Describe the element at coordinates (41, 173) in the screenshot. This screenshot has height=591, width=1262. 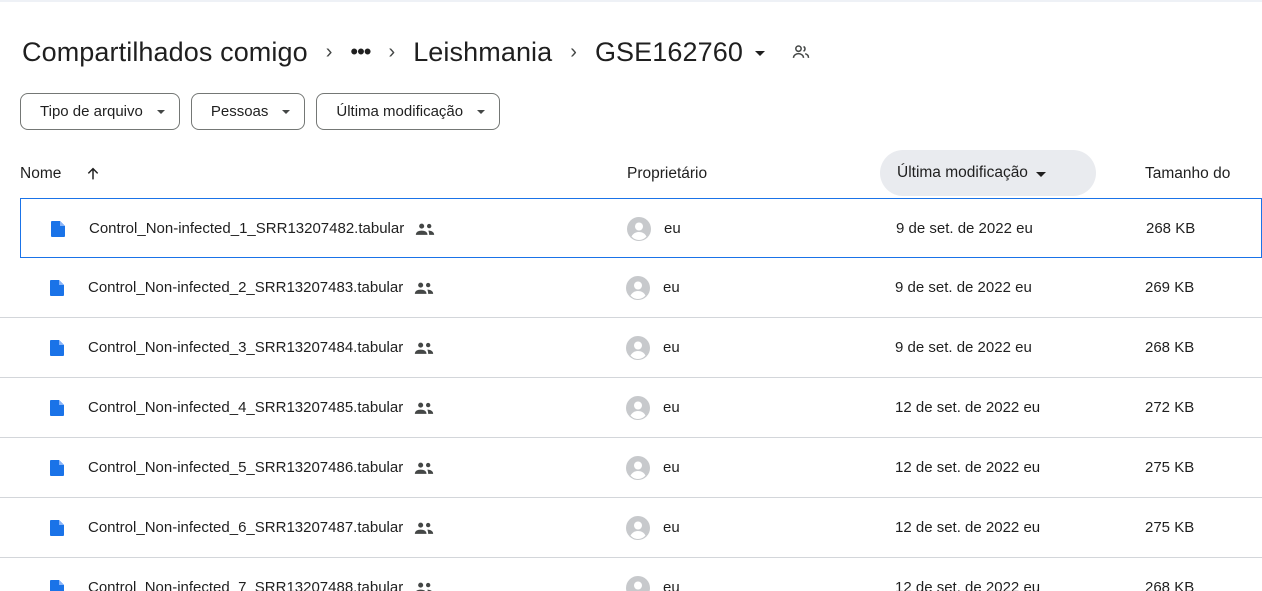
I see `column-label: Nome` at that location.